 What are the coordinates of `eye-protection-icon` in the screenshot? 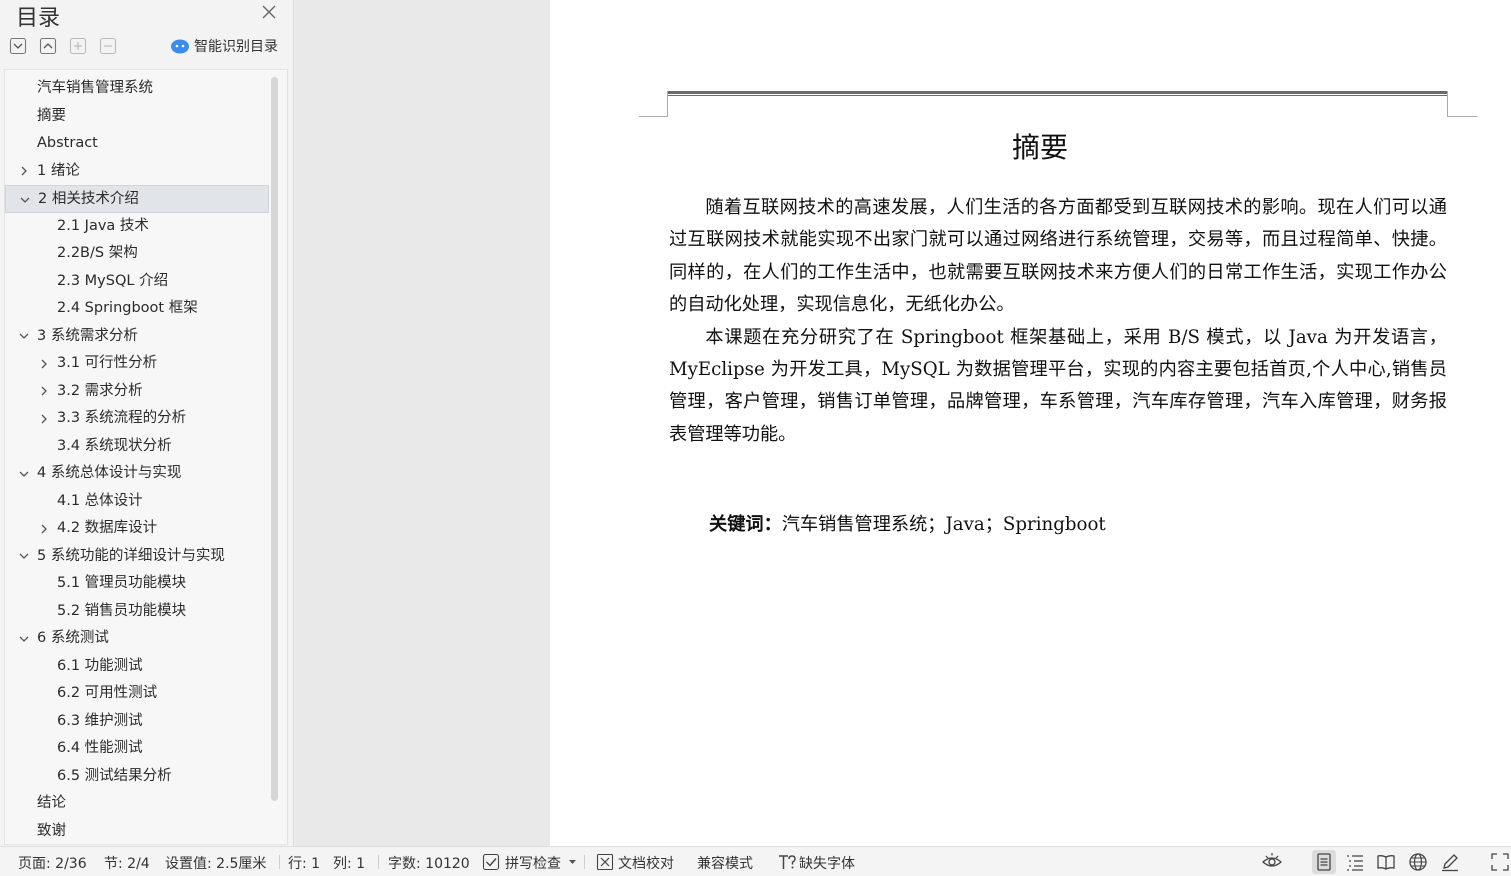 It's located at (1272, 862).